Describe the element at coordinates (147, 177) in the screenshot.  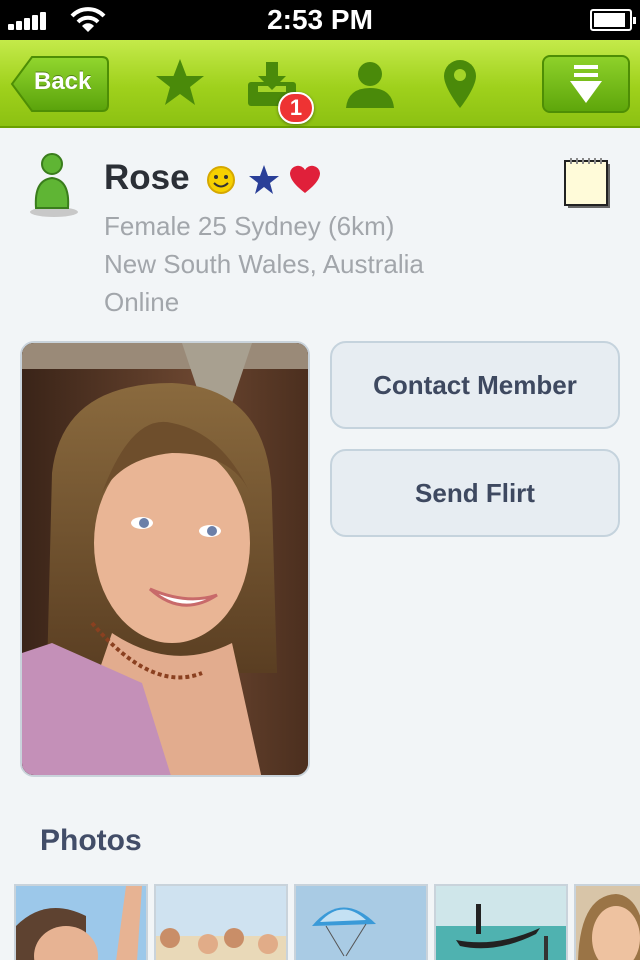
I see `member-name: Rose` at that location.